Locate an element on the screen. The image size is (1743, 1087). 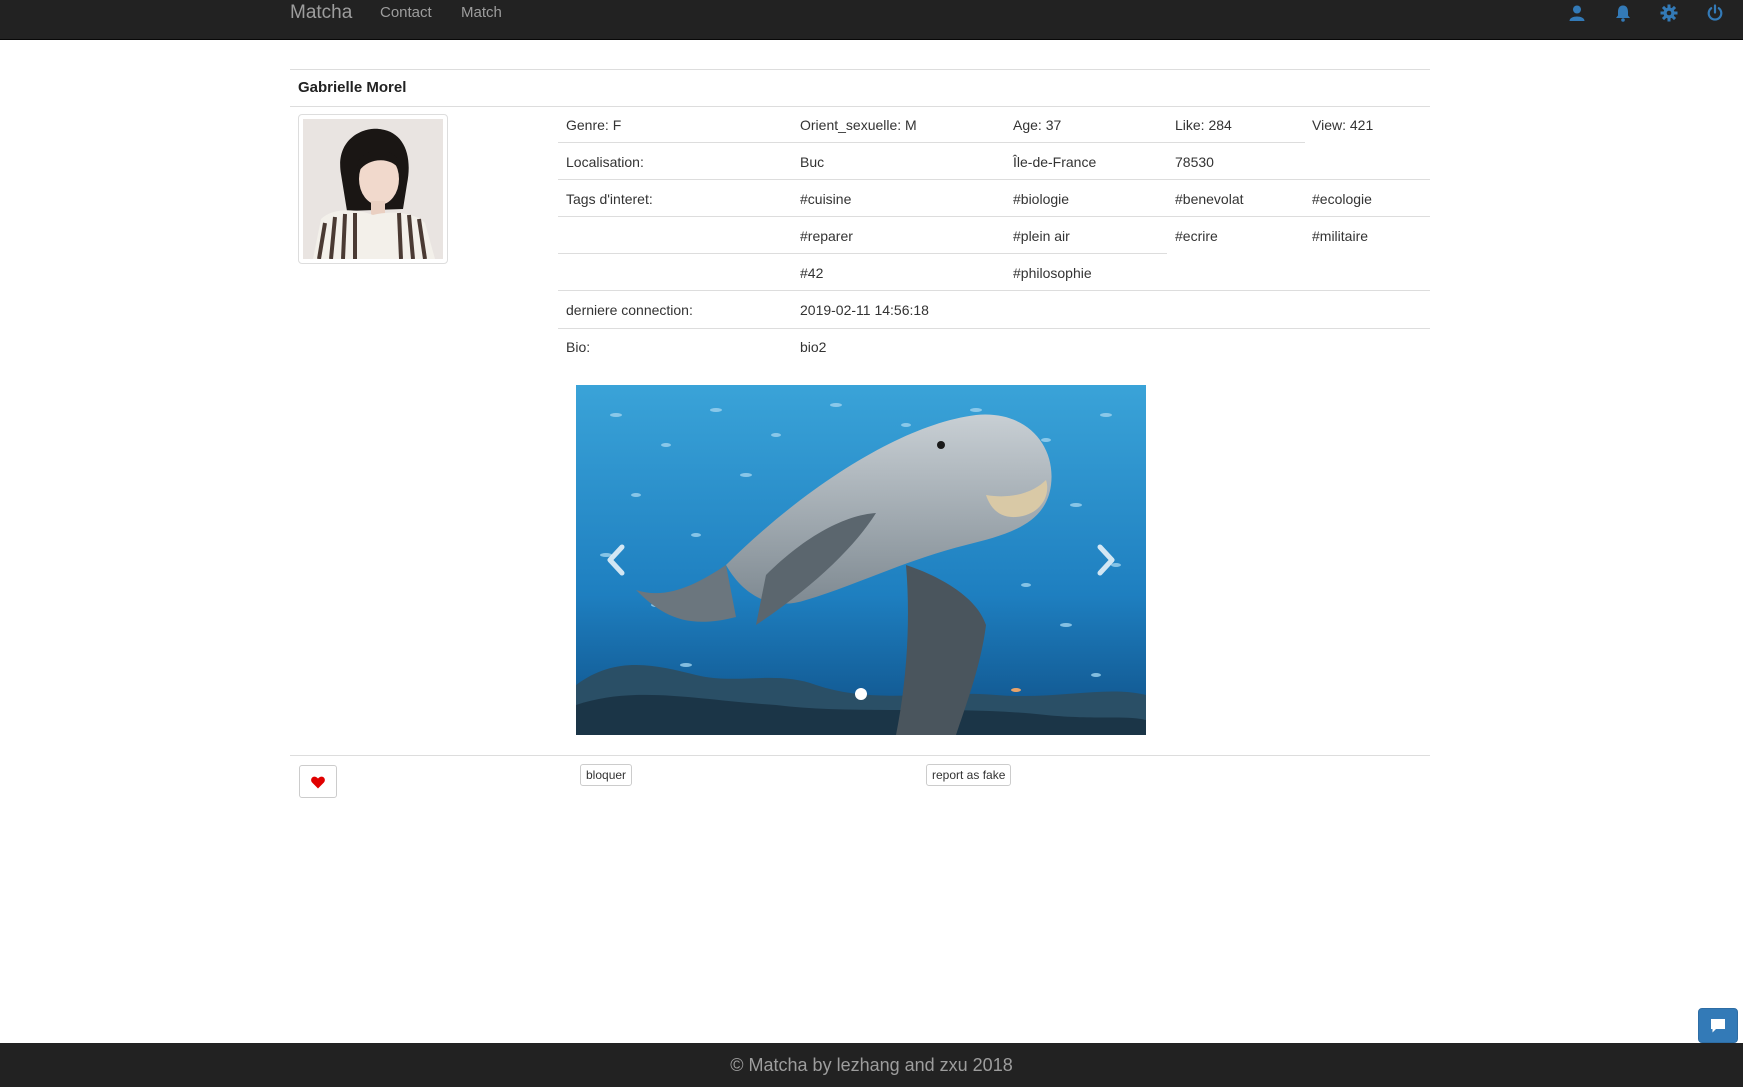
tags-label: Tags d'interet: is located at coordinates (609, 199).